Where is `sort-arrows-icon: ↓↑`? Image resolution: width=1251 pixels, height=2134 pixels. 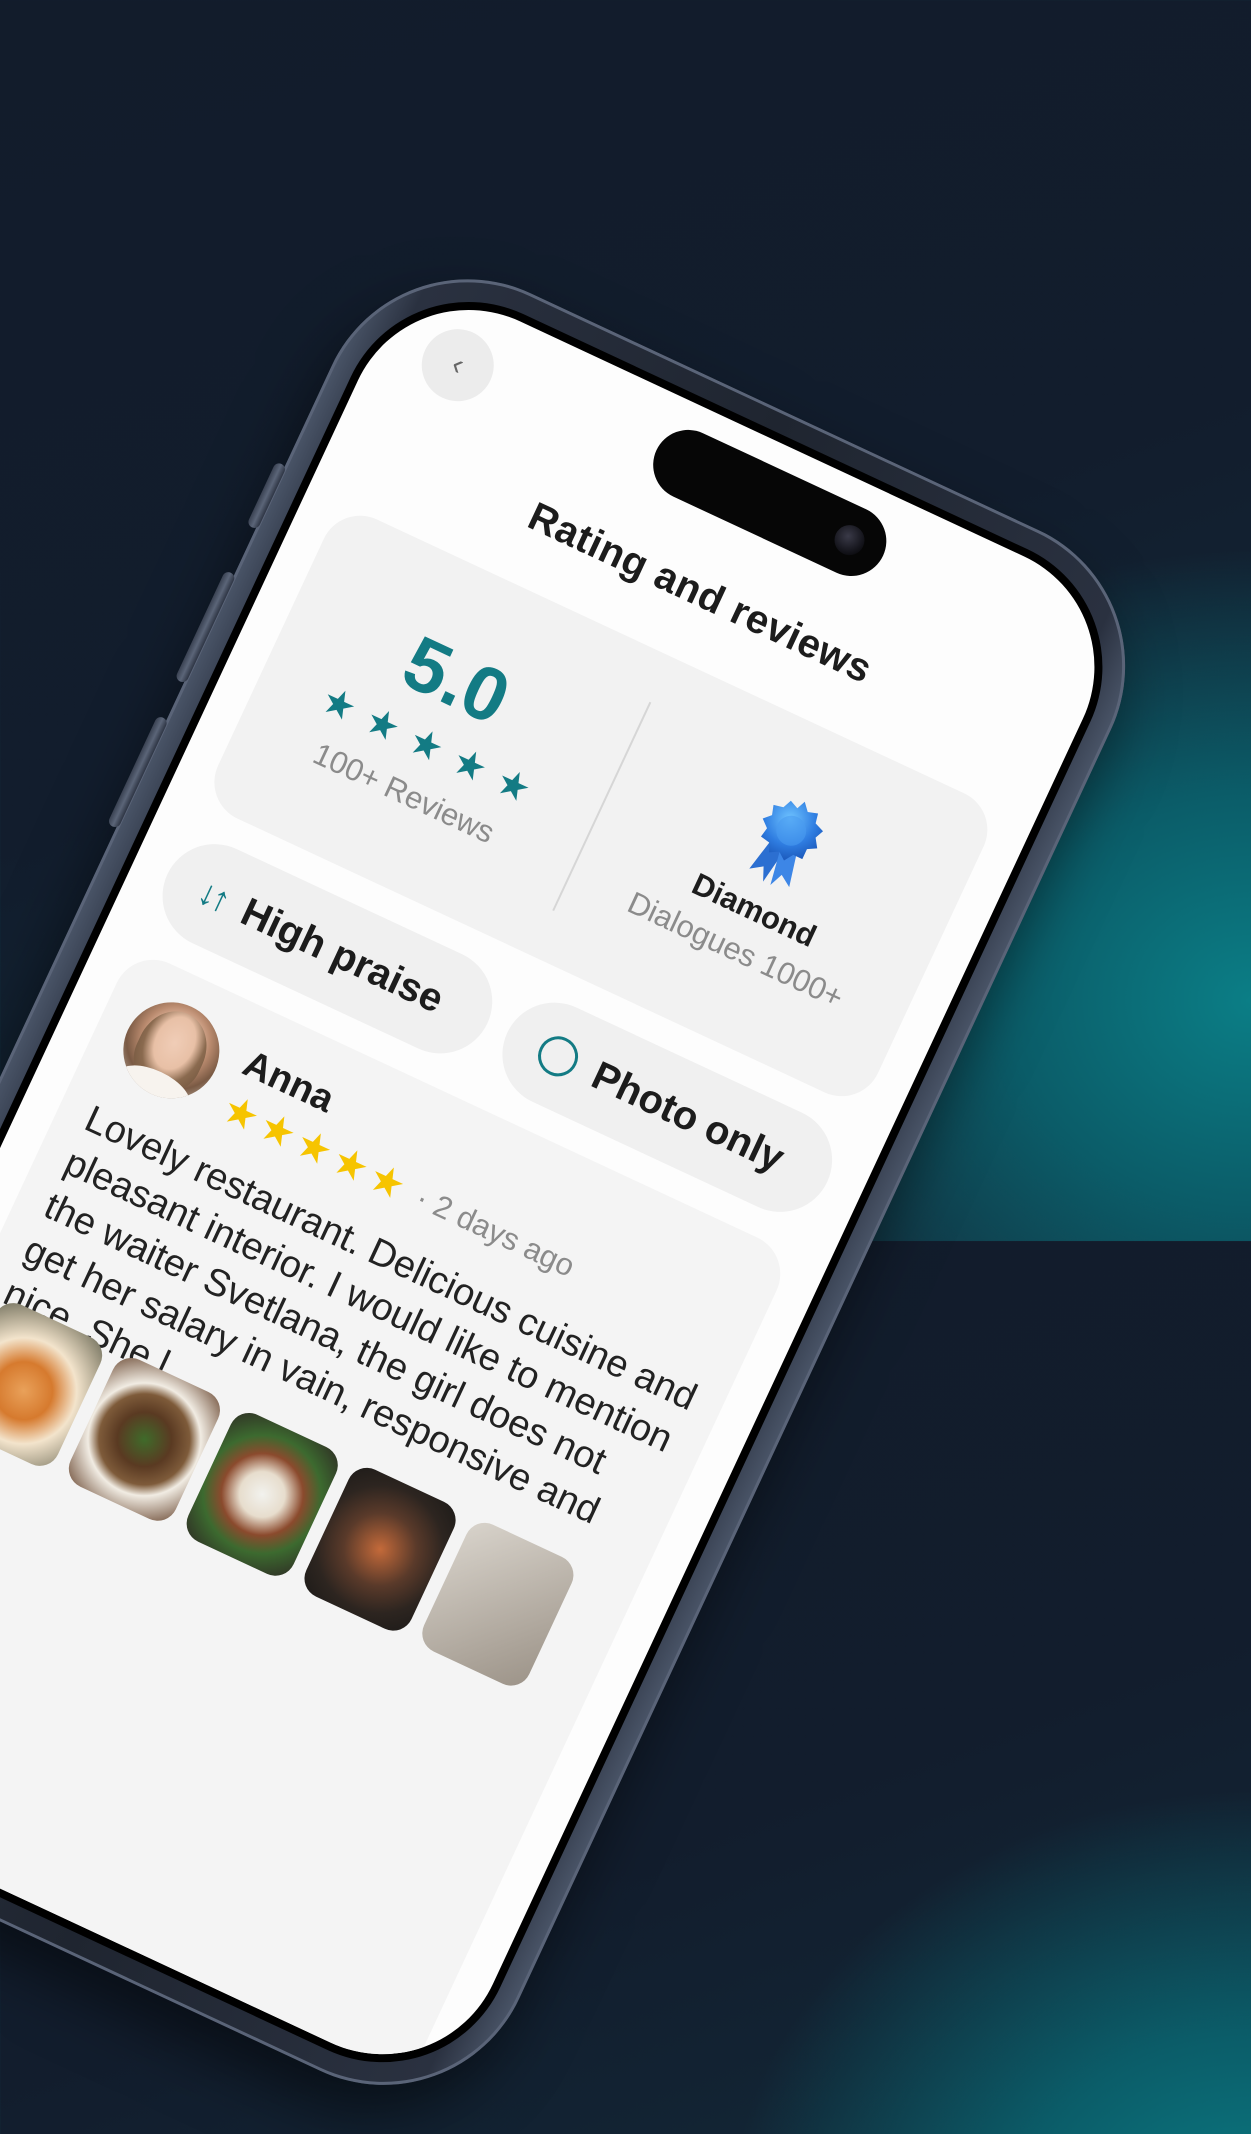 sort-arrows-icon: ↓↑ is located at coordinates (213, 895).